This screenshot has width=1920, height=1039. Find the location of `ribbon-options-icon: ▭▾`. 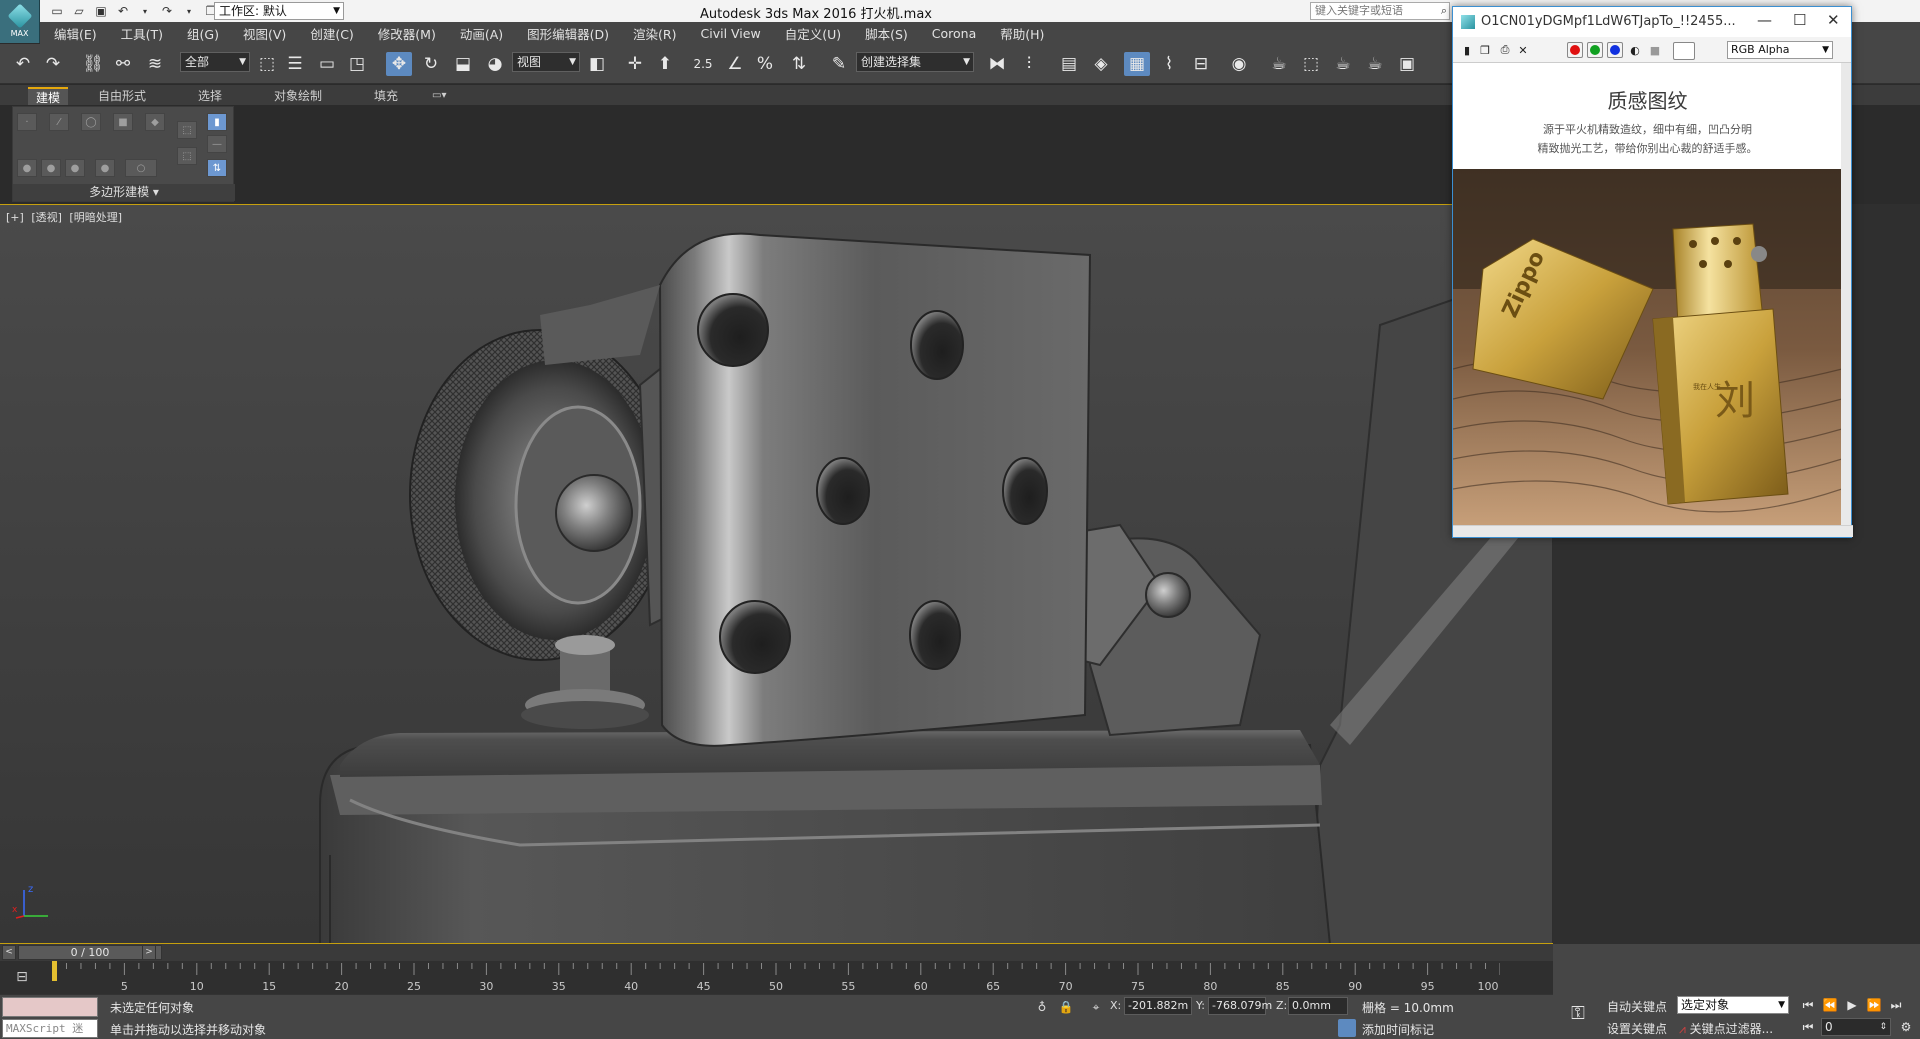

ribbon-options-icon: ▭▾ is located at coordinates (439, 96).